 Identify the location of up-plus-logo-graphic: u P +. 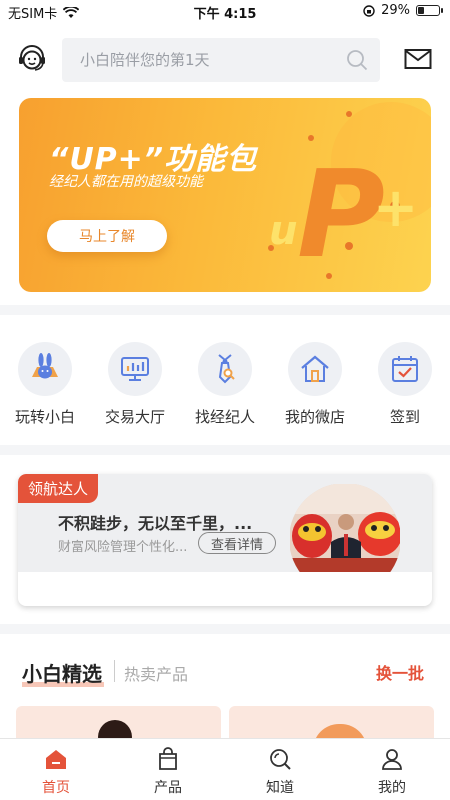
(343, 198).